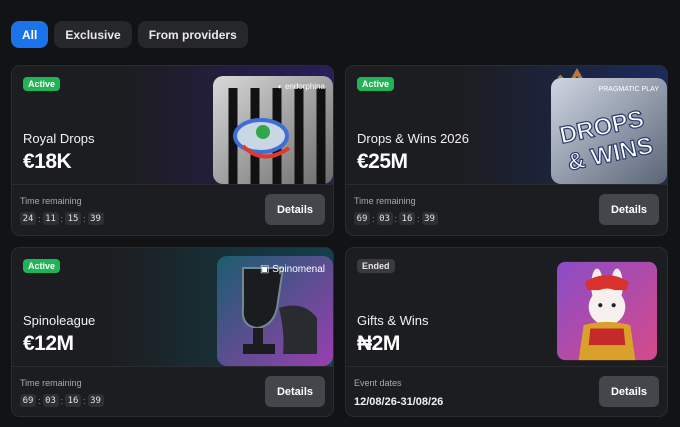 The image size is (680, 427). What do you see at coordinates (59, 138) in the screenshot?
I see `card-title: Royal Drops` at bounding box center [59, 138].